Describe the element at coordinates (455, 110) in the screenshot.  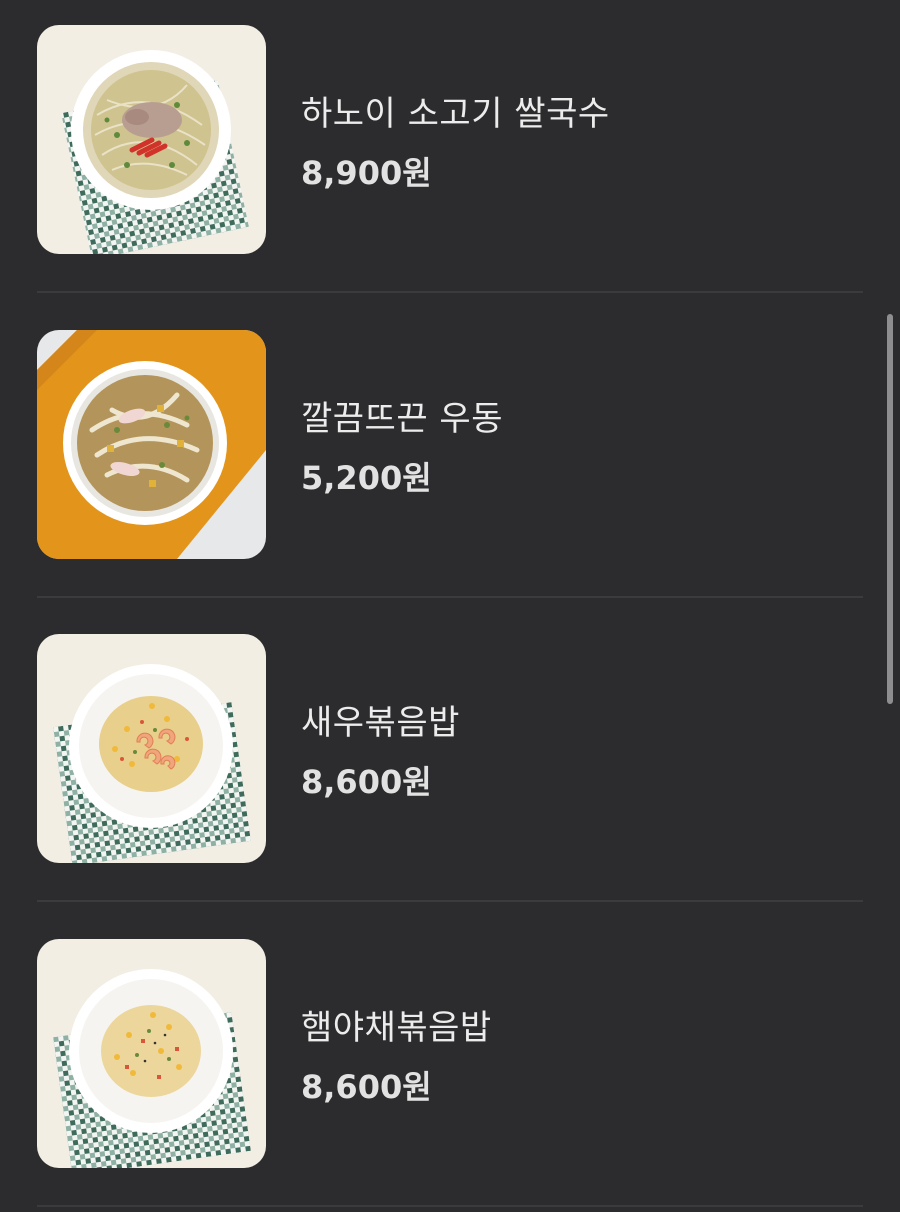
I see `menu-item-name: 하노이 소고기 쌀국수` at that location.